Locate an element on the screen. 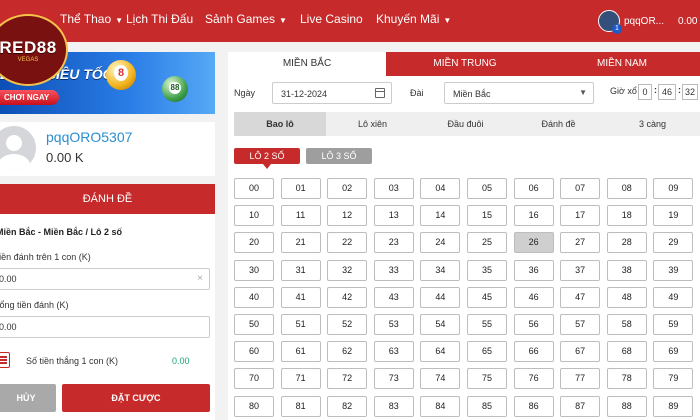 The image size is (700, 420). number-cell: 72 is located at coordinates (347, 379).